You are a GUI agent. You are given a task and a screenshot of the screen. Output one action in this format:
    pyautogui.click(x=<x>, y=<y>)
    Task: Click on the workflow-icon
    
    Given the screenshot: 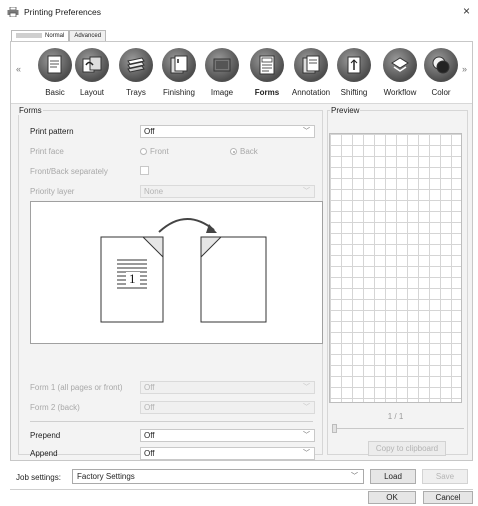 What is the action you would take?
    pyautogui.click(x=400, y=65)
    